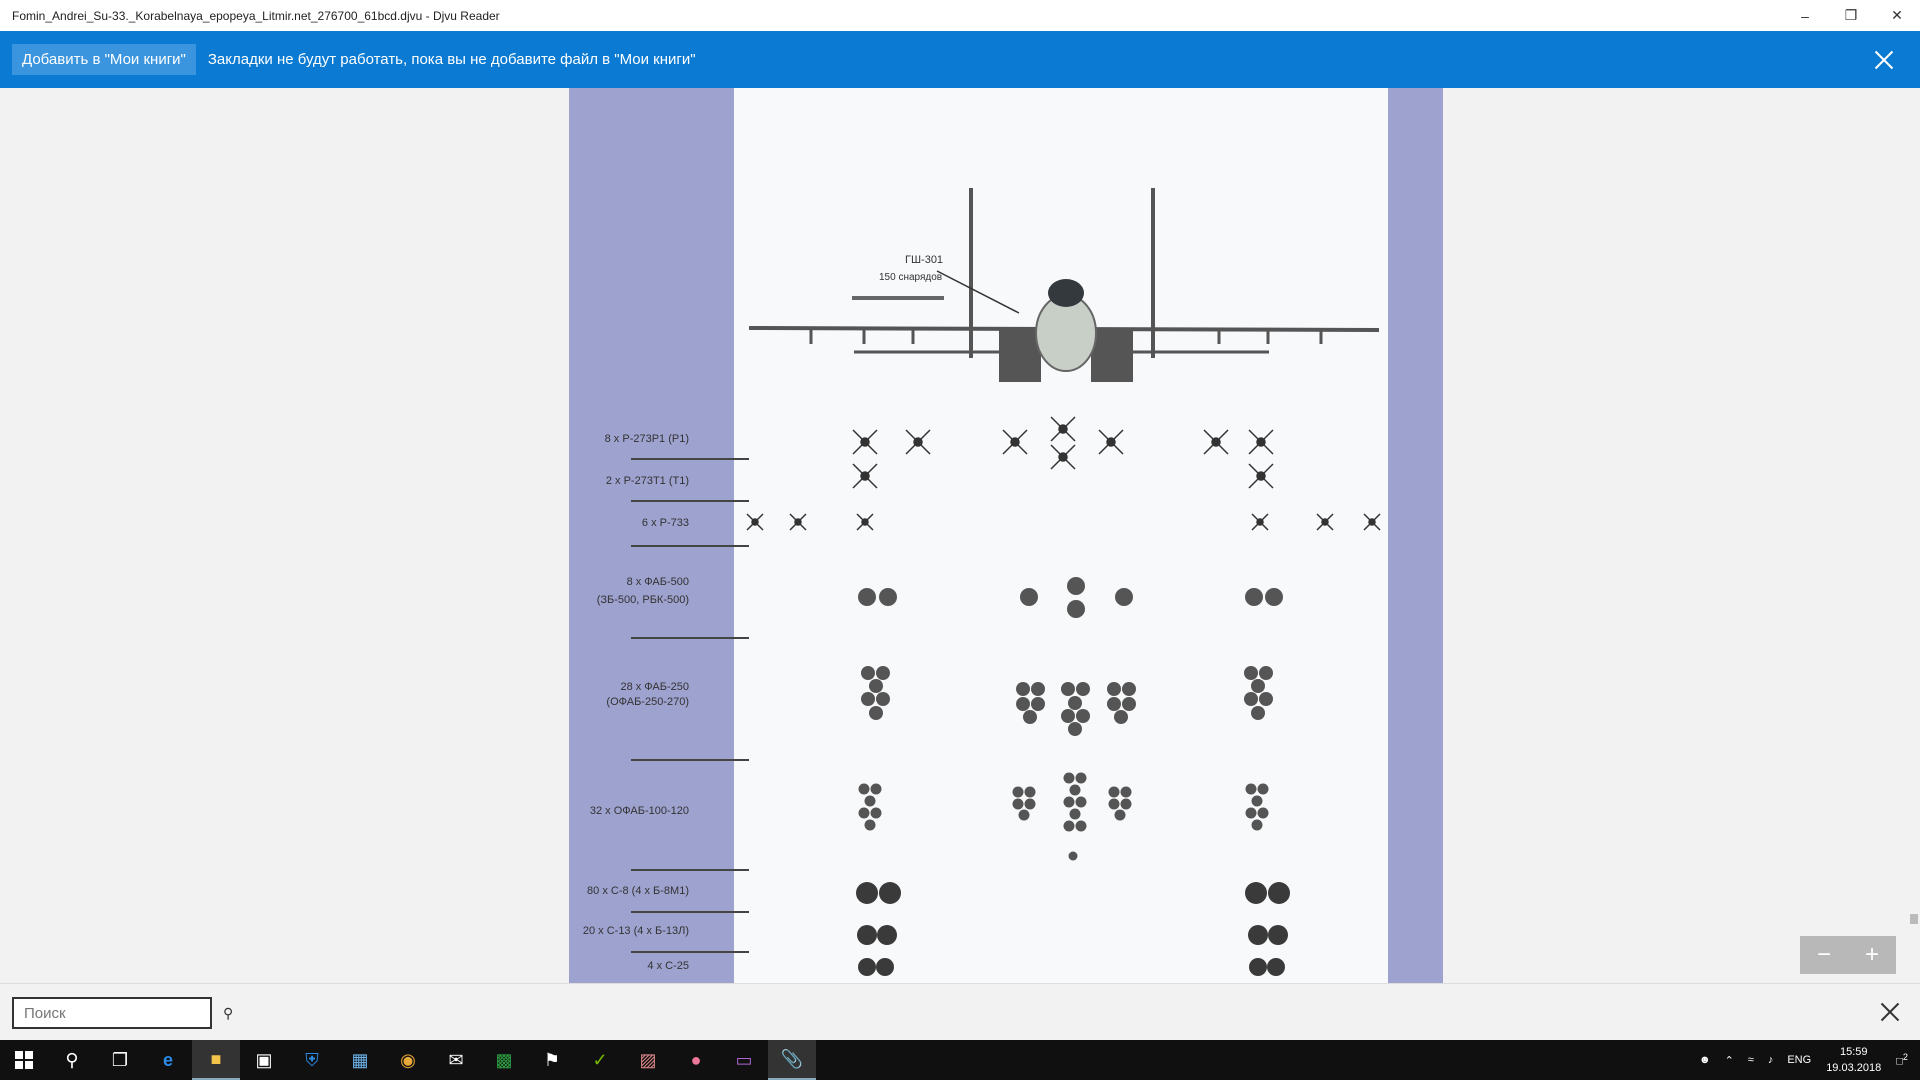  What do you see at coordinates (552, 1060) in the screenshot?
I see `pin-icon: ⚑` at bounding box center [552, 1060].